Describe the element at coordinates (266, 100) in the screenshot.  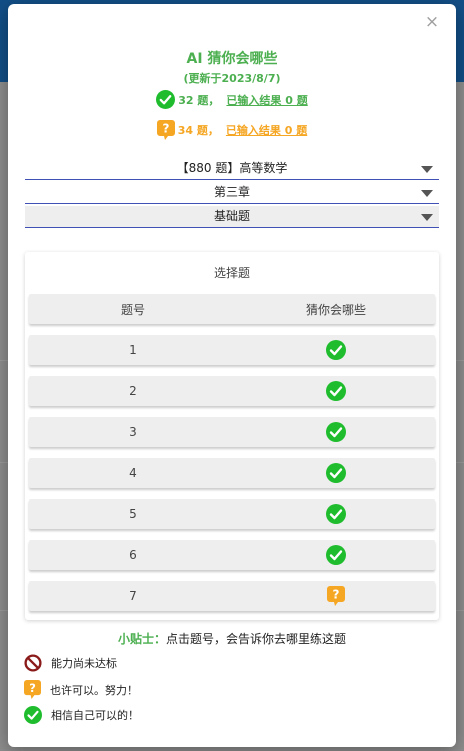
I see `mastered-results-link: 已输入结果 0 题` at that location.